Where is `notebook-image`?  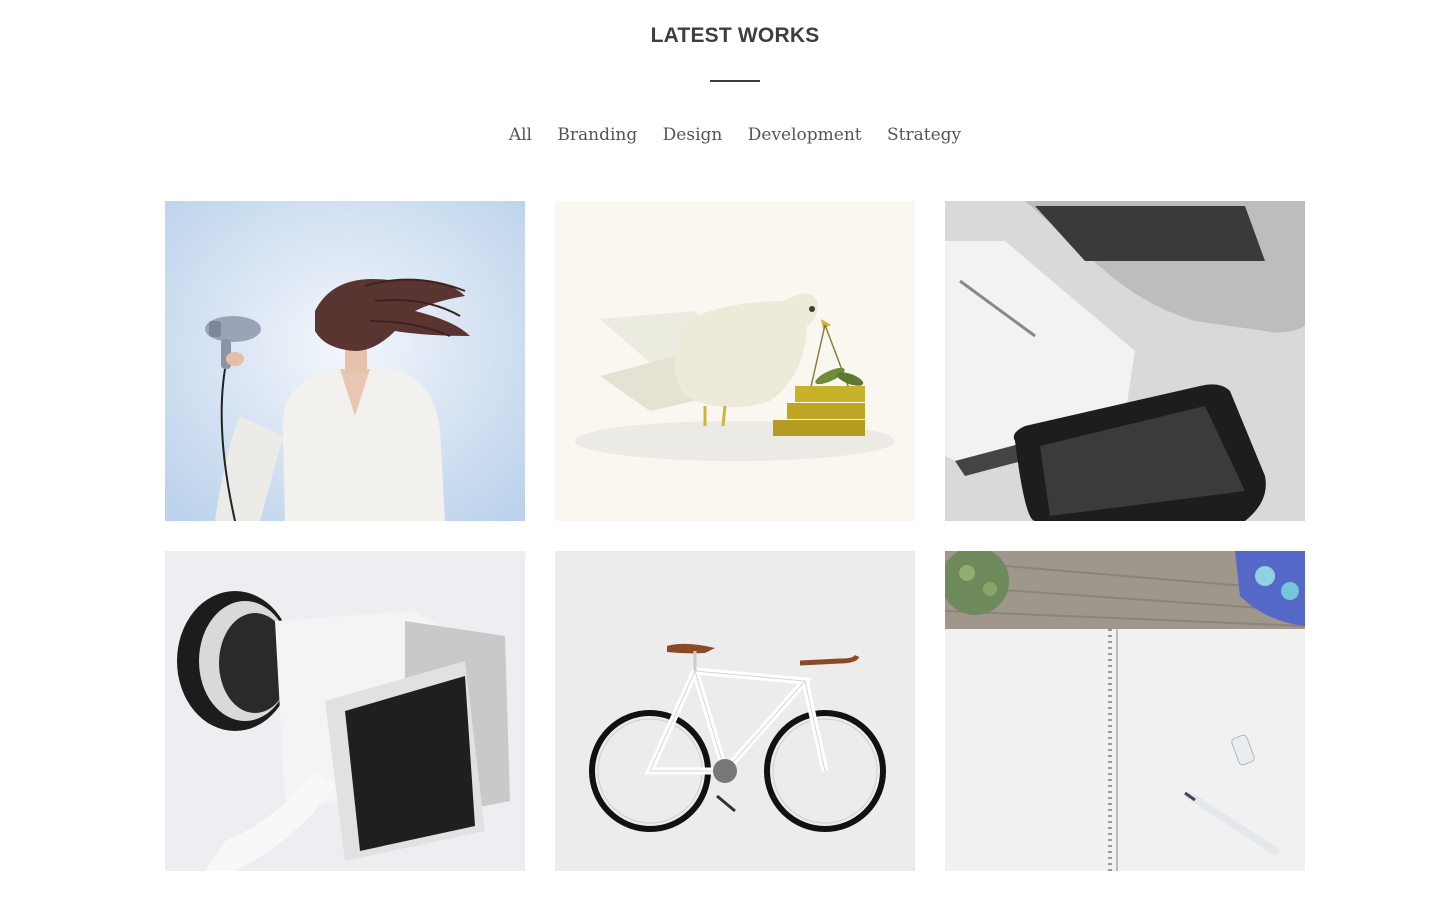
notebook-image is located at coordinates (1125, 711).